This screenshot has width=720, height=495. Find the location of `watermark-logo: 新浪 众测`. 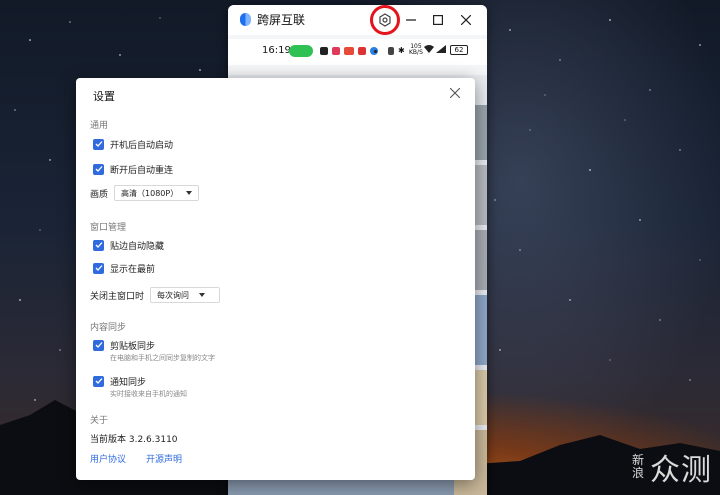

watermark-logo: 新浪 众测 is located at coordinates (672, 467).